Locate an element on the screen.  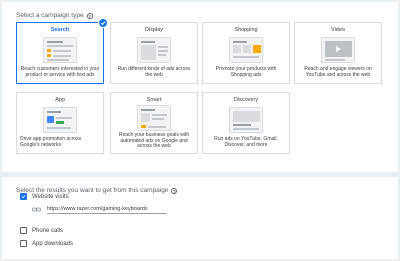
goal-website-visits: Website visits is located at coordinates (44, 196).